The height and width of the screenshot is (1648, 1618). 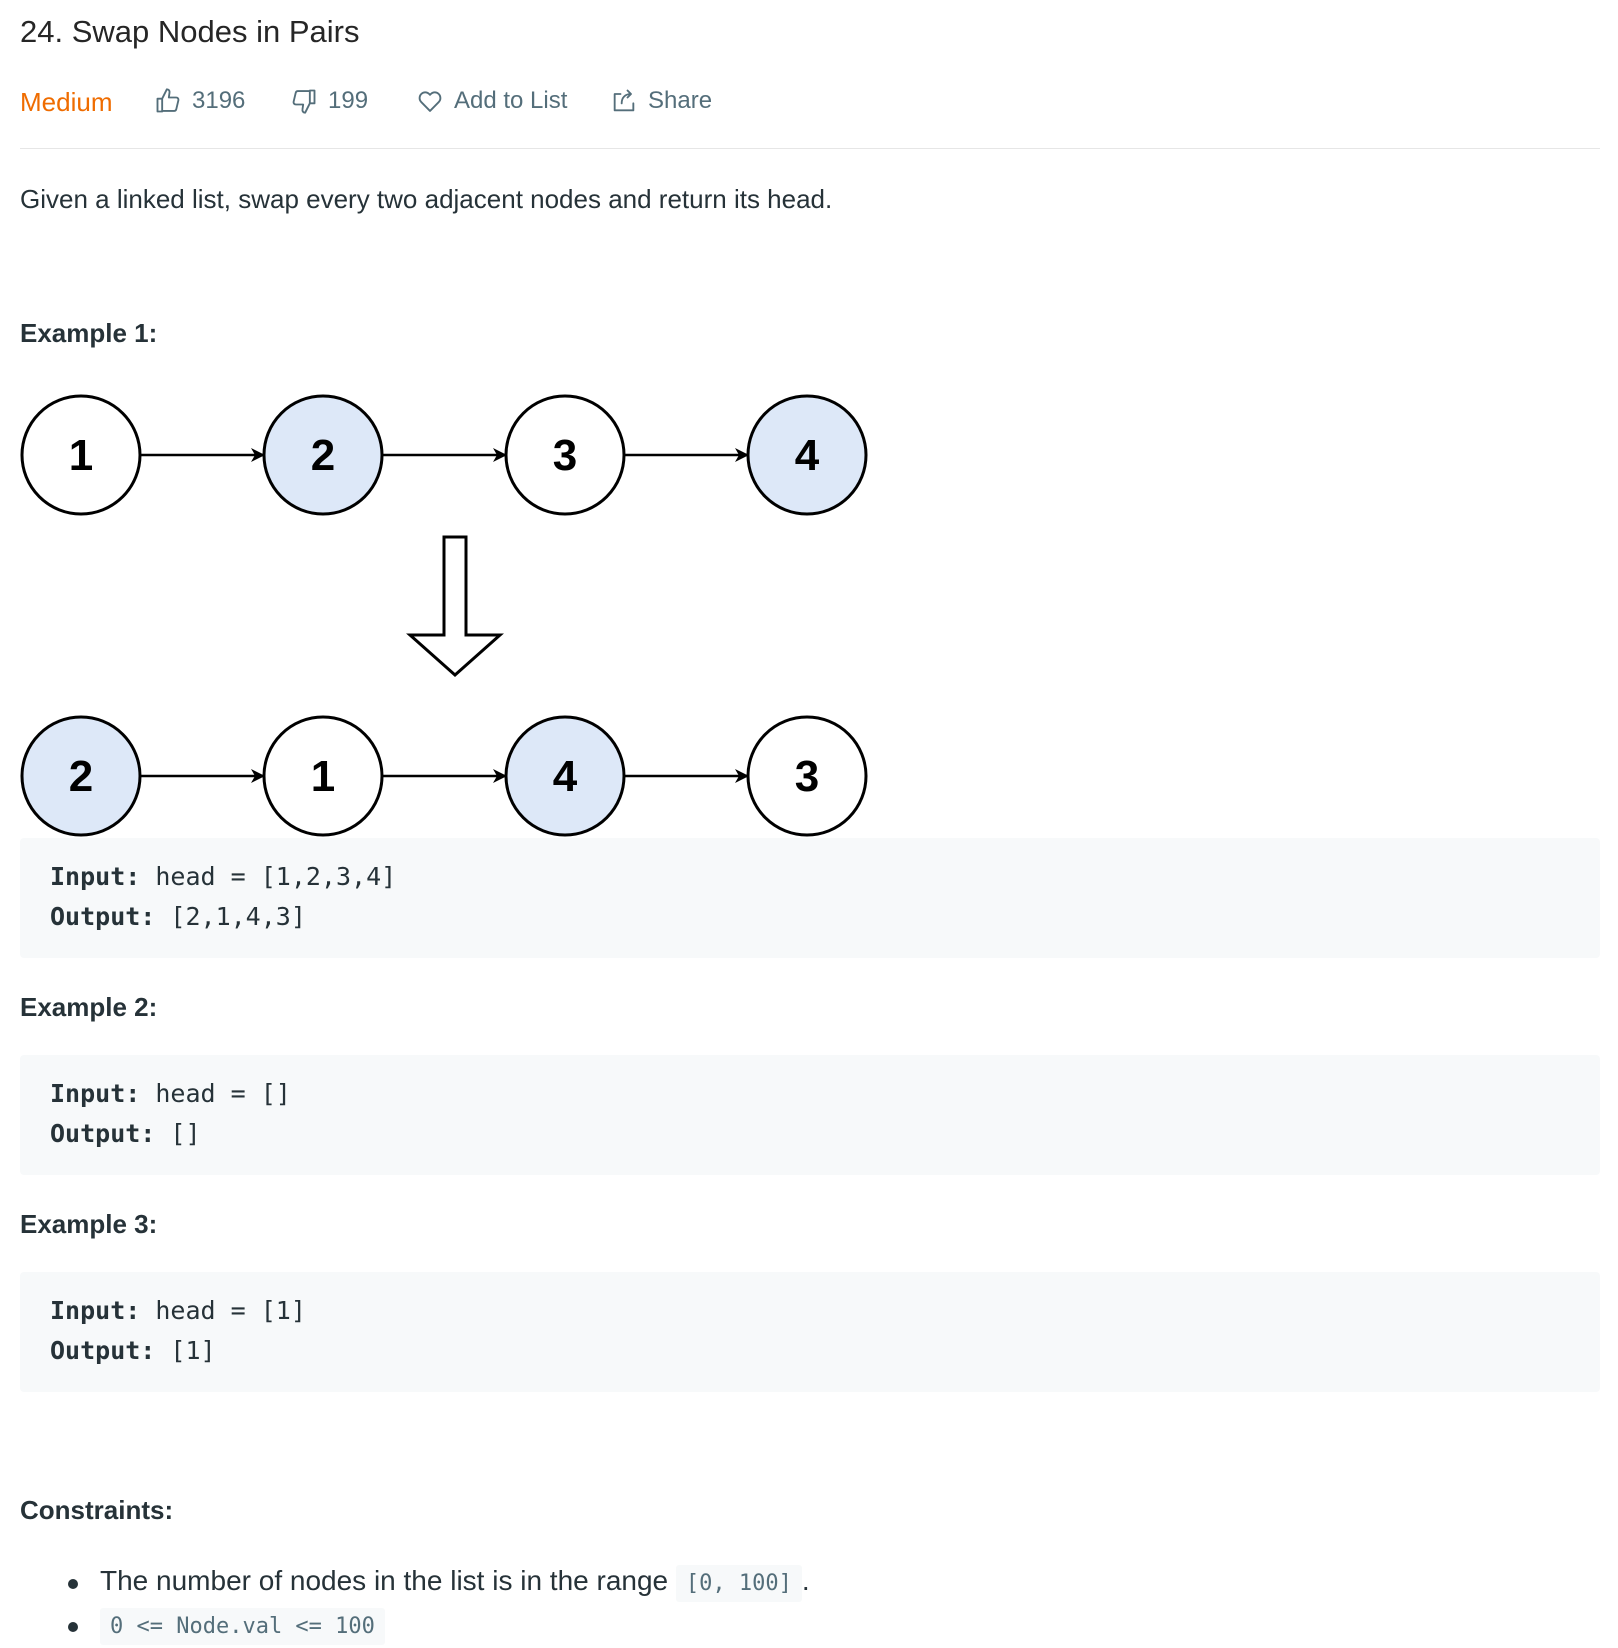 I want to click on output-value: [], so click(x=178, y=1133).